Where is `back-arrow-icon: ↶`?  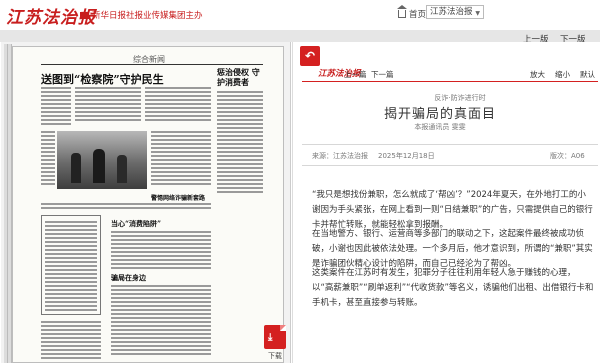 back-arrow-icon: ↶ is located at coordinates (310, 56).